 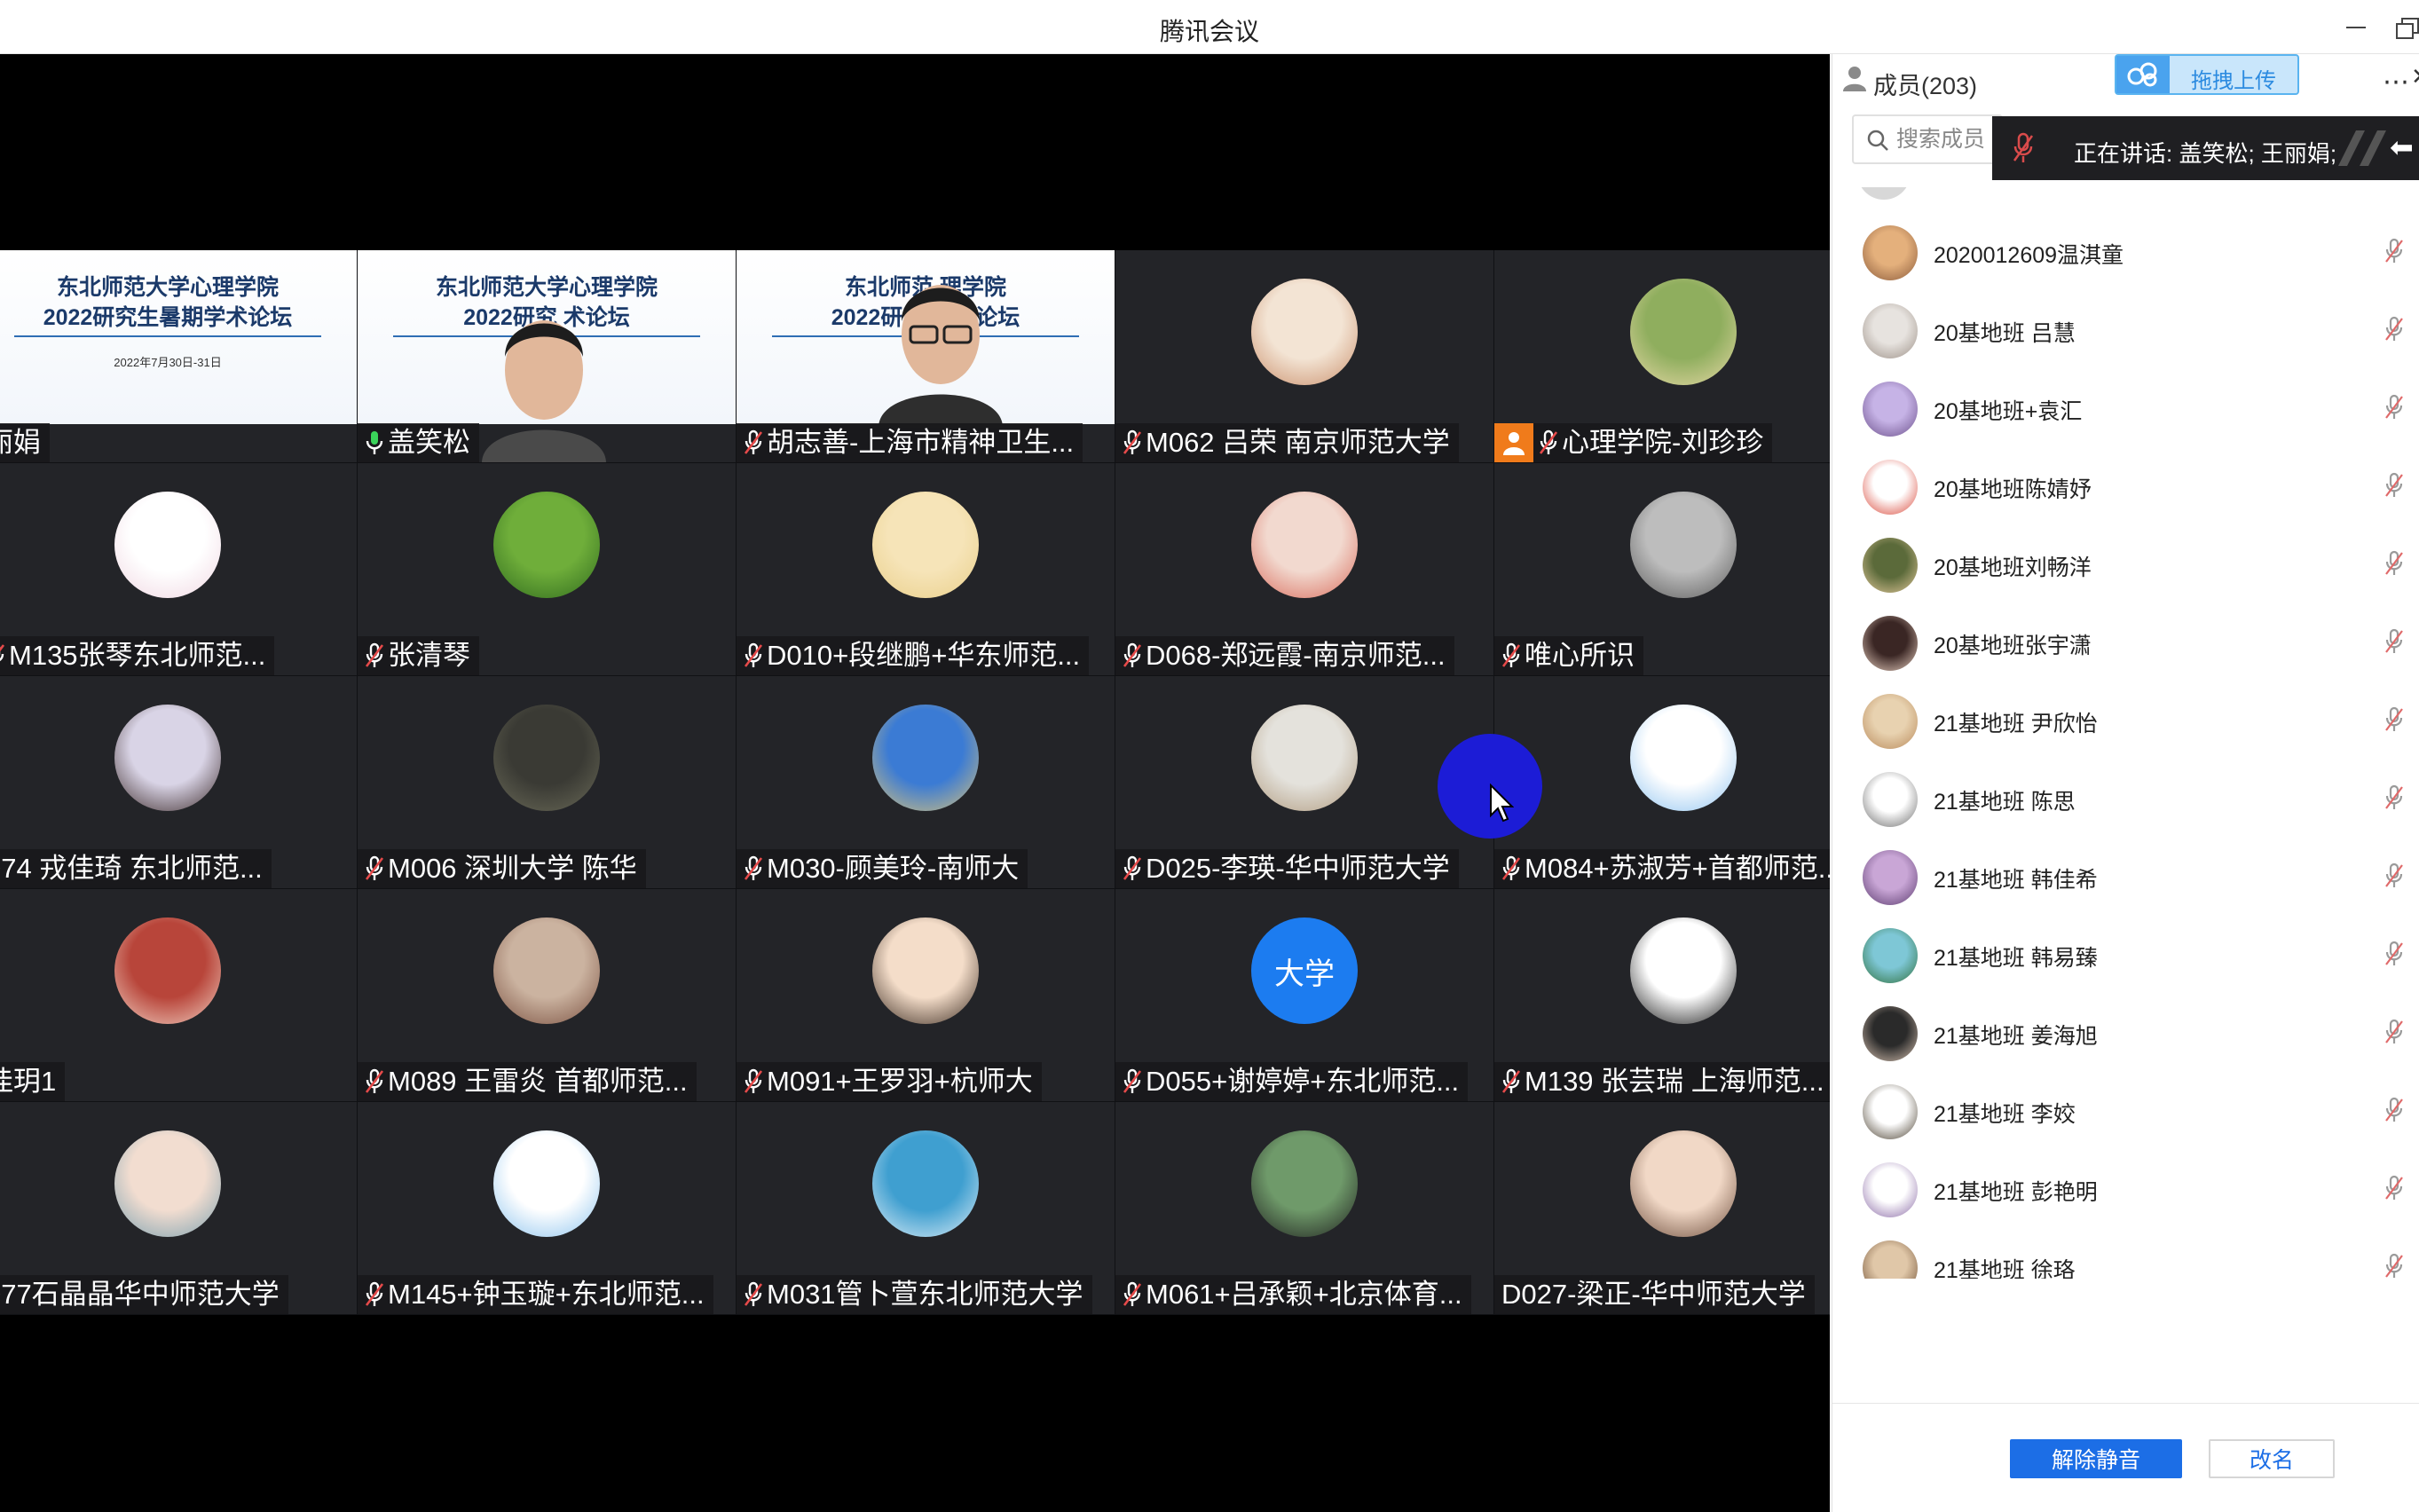 I want to click on member-row: 2020012609温淇童, so click(x=2125, y=253).